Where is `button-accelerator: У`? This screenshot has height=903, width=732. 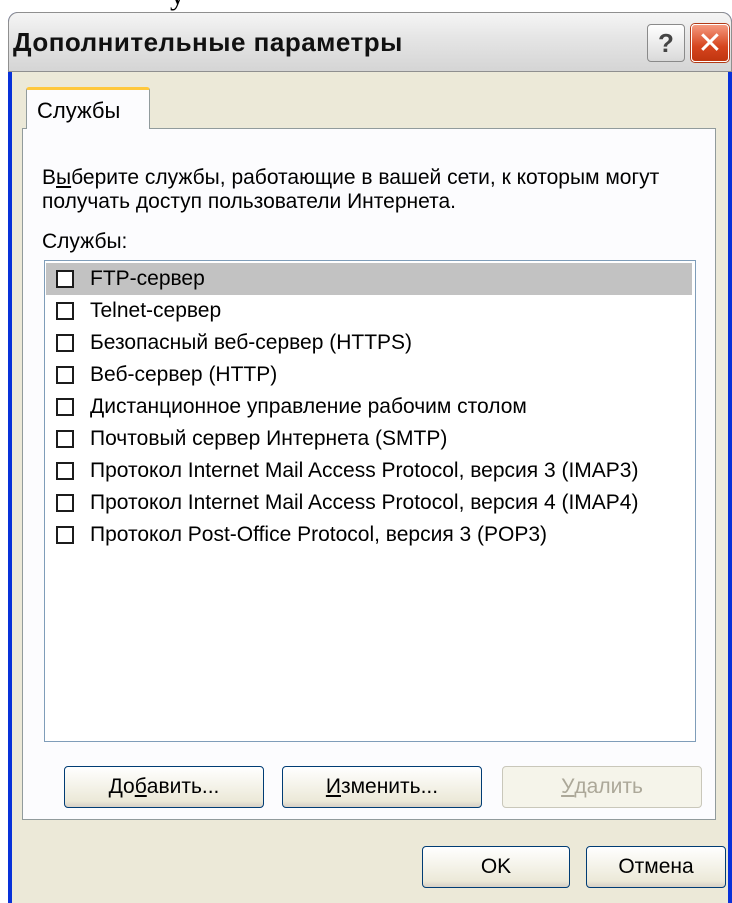
button-accelerator: У is located at coordinates (568, 786).